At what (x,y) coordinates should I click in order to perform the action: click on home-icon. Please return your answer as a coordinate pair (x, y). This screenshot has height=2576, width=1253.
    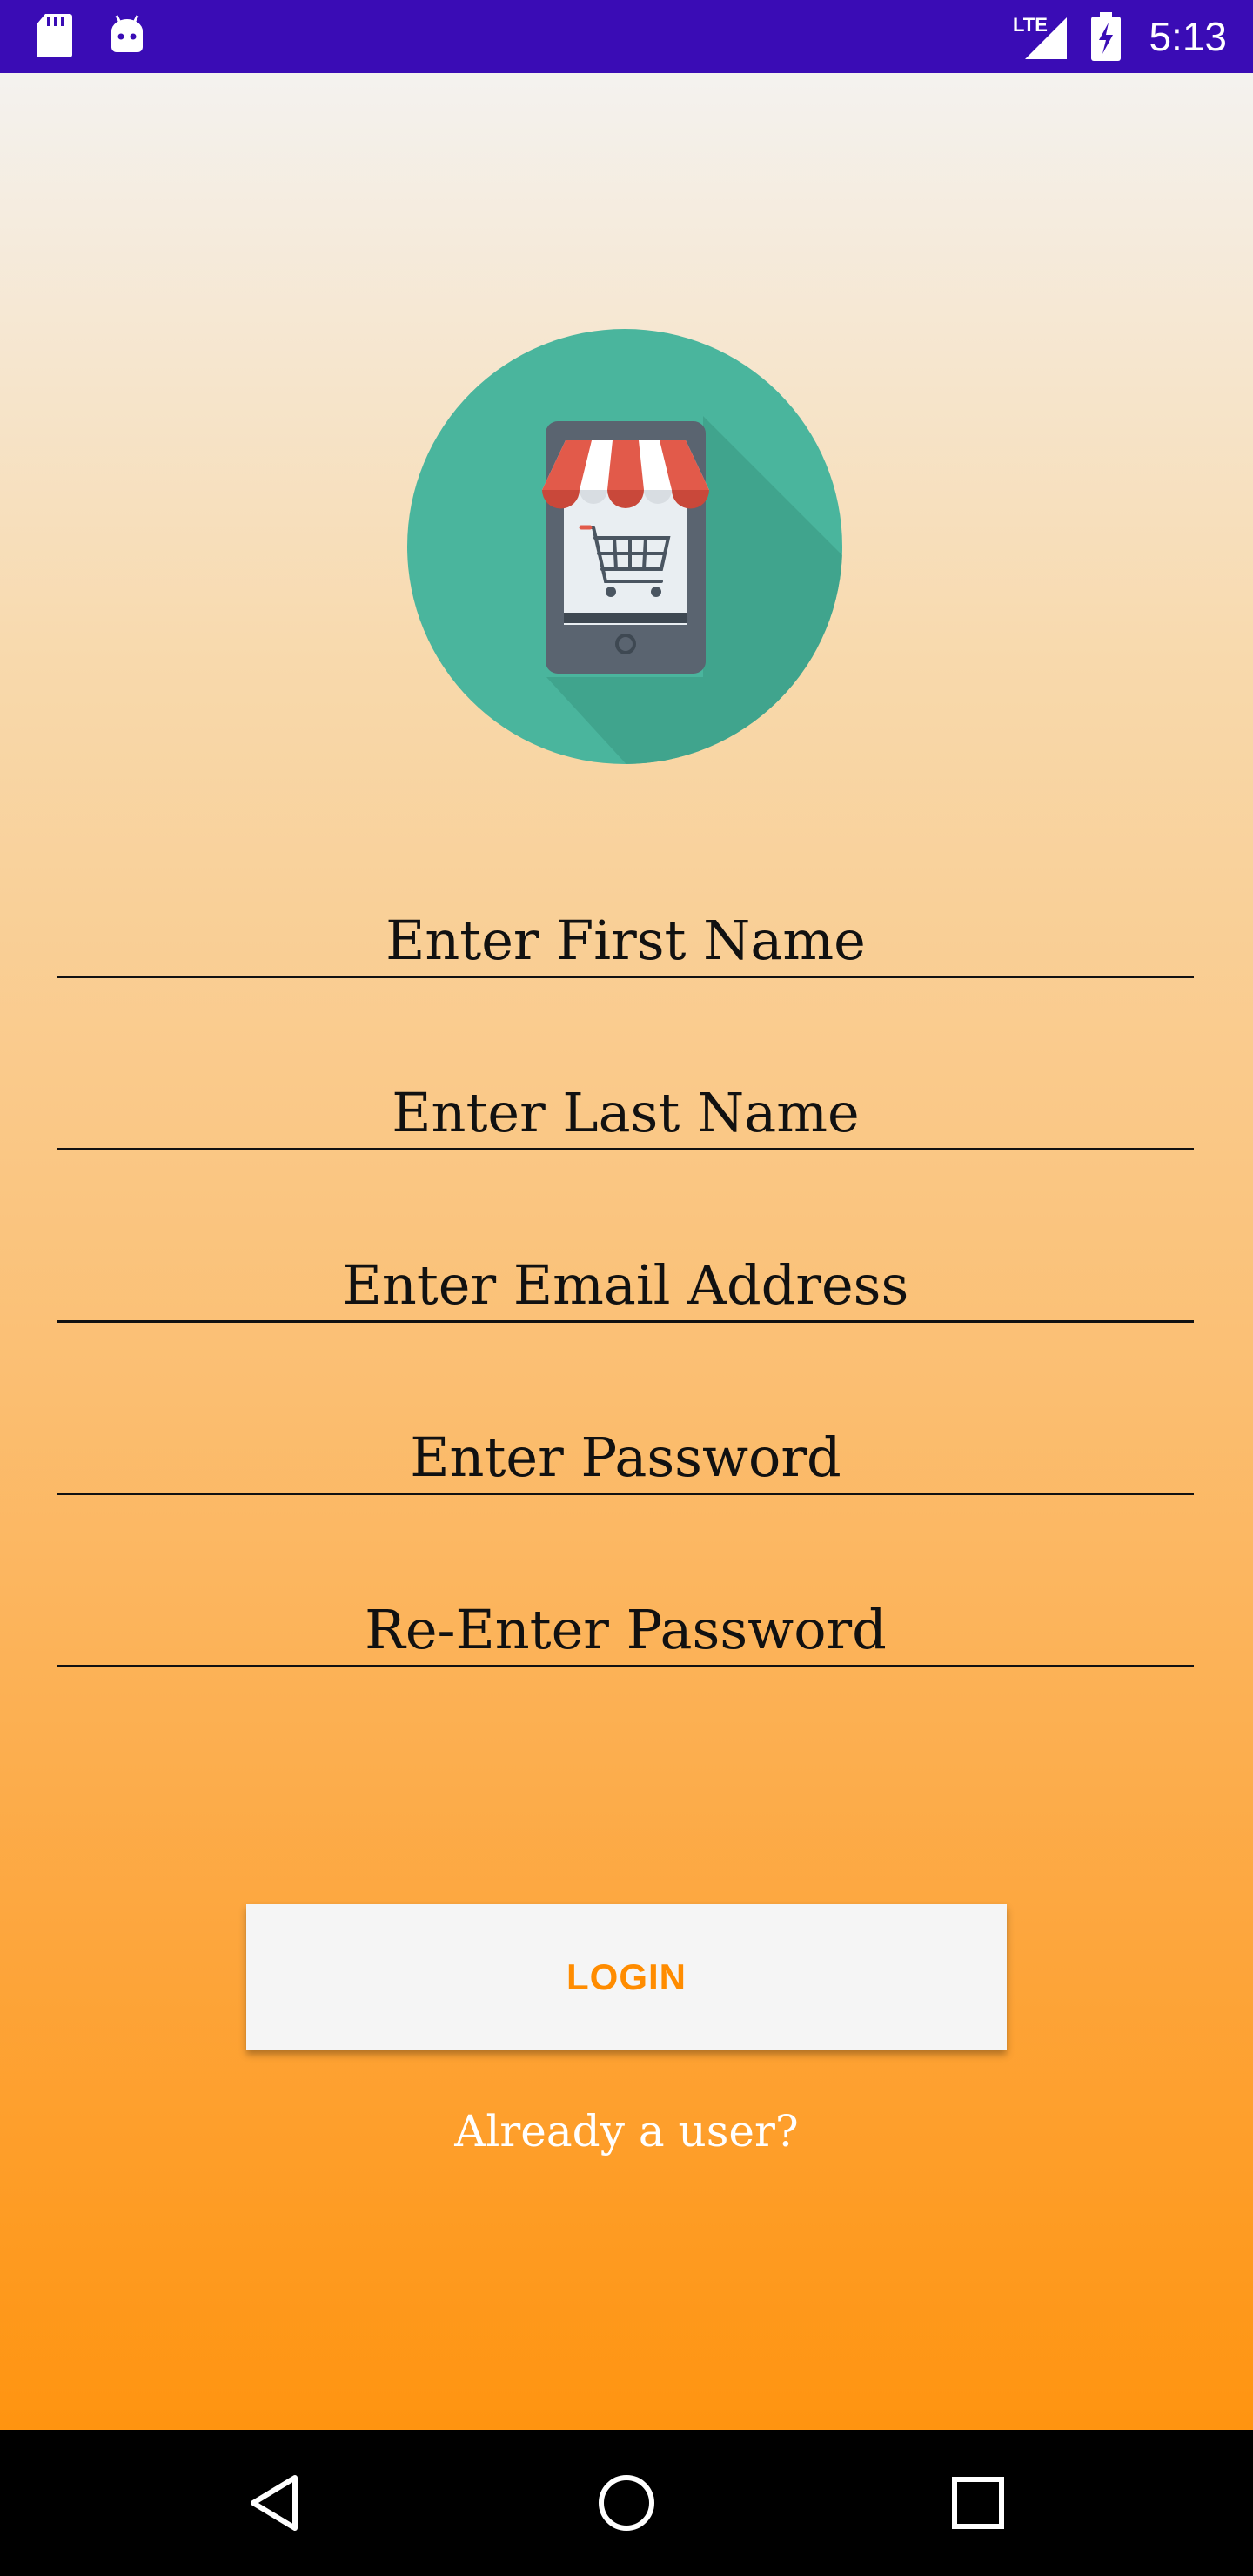
    Looking at the image, I should click on (626, 2502).